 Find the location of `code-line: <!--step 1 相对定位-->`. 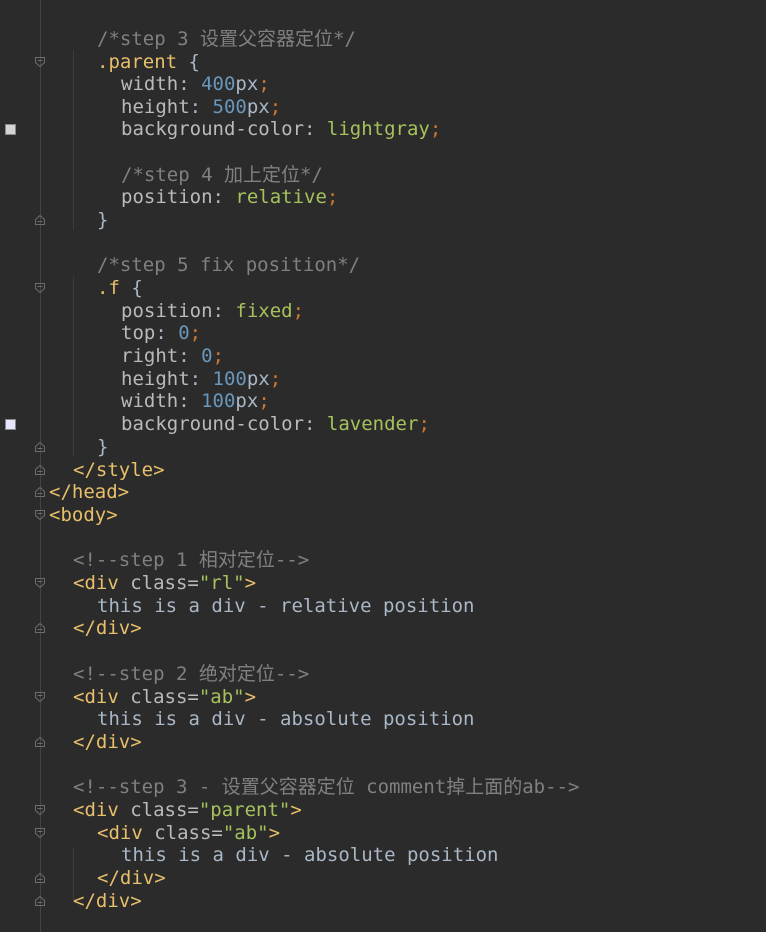

code-line: <!--step 1 相对定位--> is located at coordinates (383, 560).